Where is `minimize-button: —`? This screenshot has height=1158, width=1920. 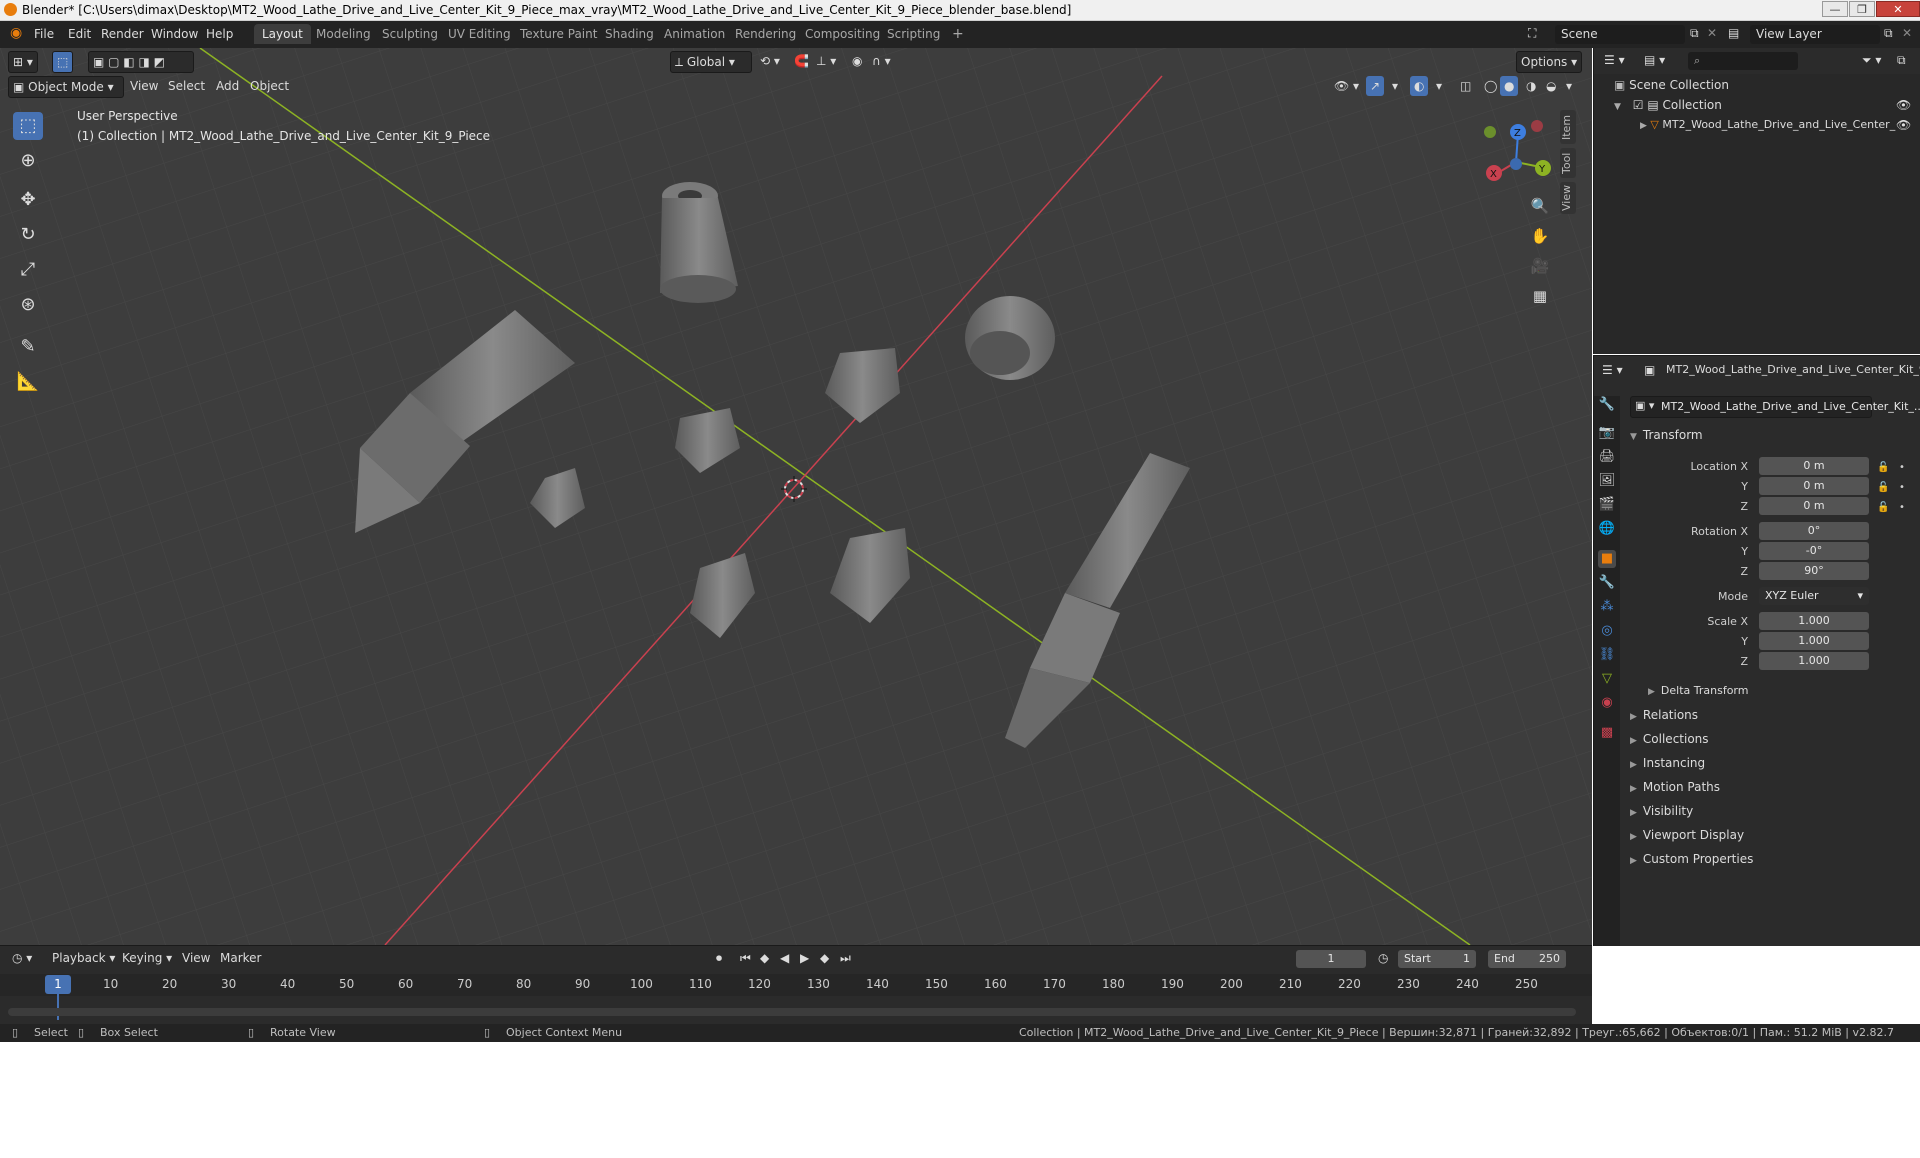 minimize-button: — is located at coordinates (1835, 9).